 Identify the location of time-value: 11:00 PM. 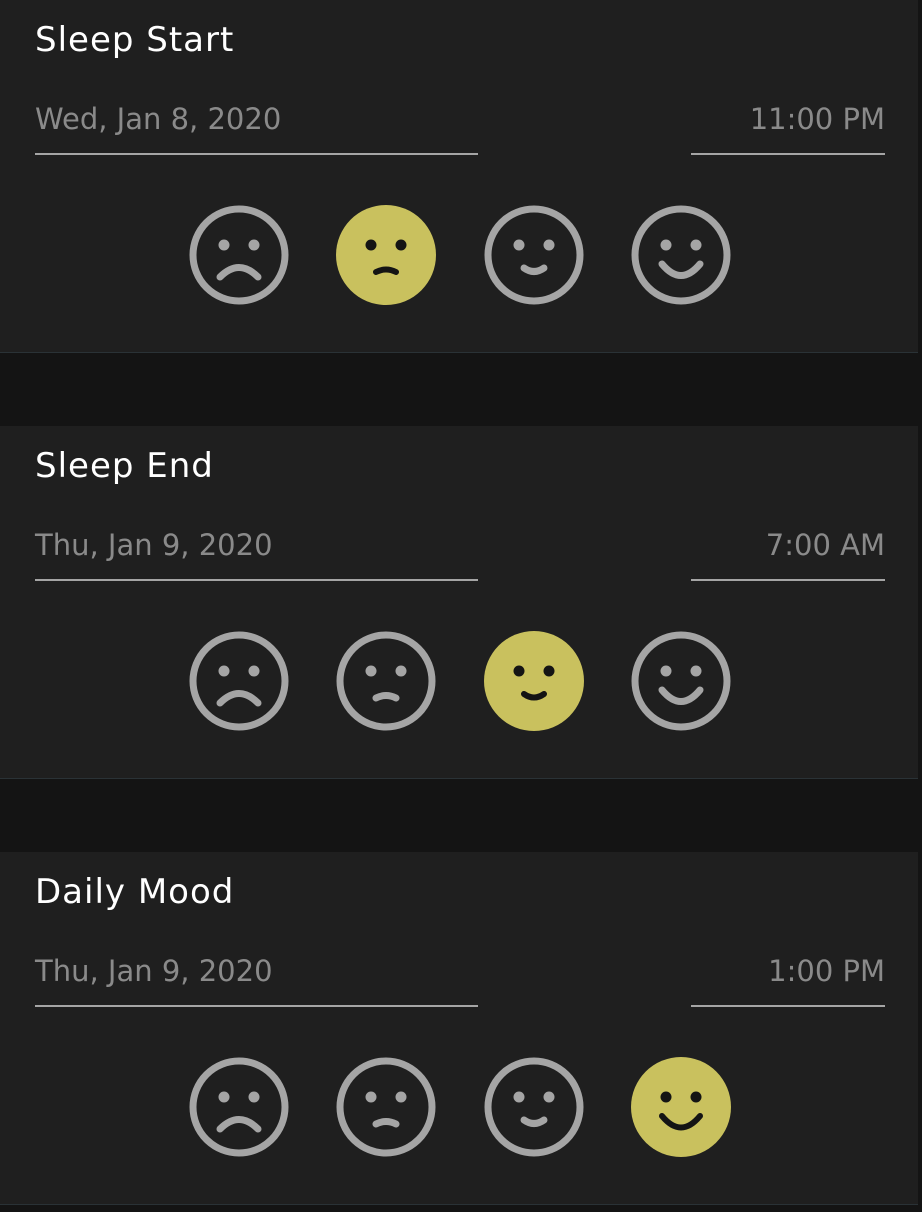
(817, 119).